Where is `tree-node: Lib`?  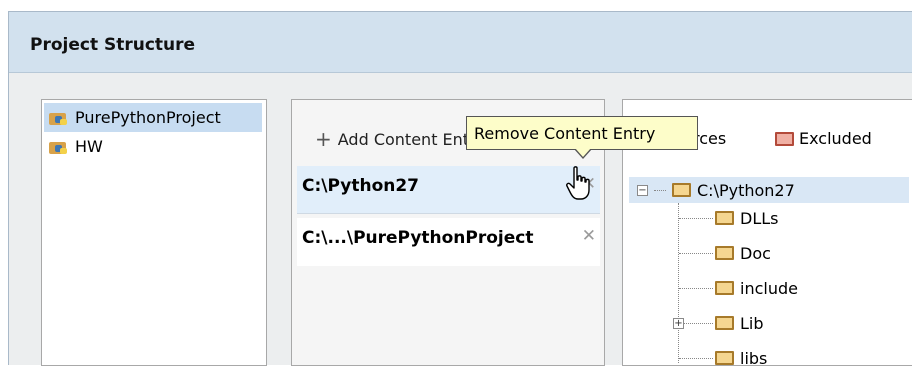
tree-node: Lib is located at coordinates (739, 323).